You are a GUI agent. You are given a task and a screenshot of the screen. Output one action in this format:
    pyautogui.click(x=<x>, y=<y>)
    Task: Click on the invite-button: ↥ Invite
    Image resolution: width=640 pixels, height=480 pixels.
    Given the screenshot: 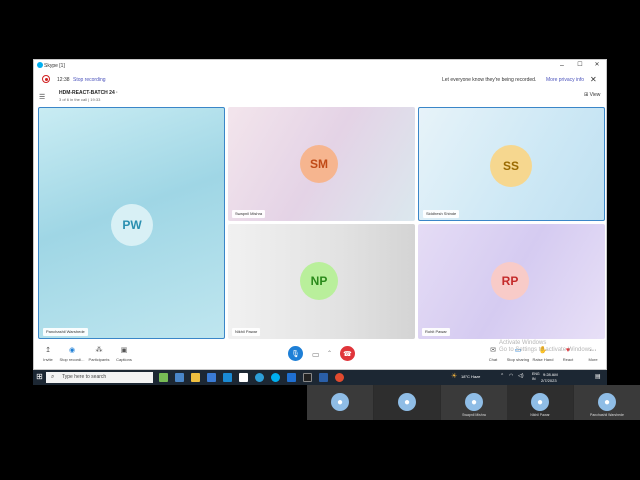 What is the action you would take?
    pyautogui.click(x=48, y=353)
    